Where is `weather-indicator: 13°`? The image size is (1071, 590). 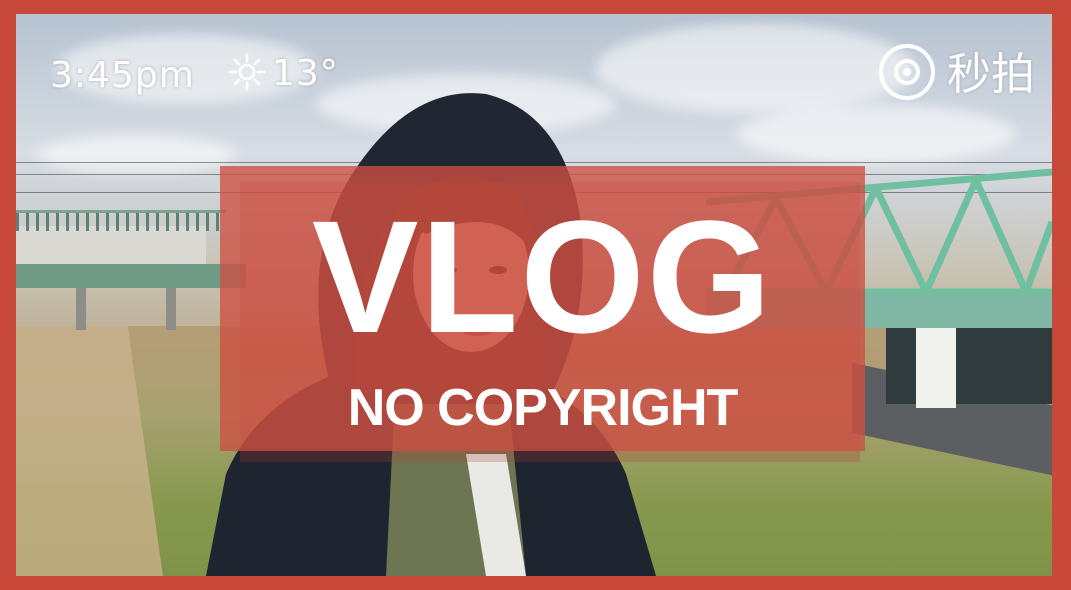
weather-indicator: 13° is located at coordinates (283, 74).